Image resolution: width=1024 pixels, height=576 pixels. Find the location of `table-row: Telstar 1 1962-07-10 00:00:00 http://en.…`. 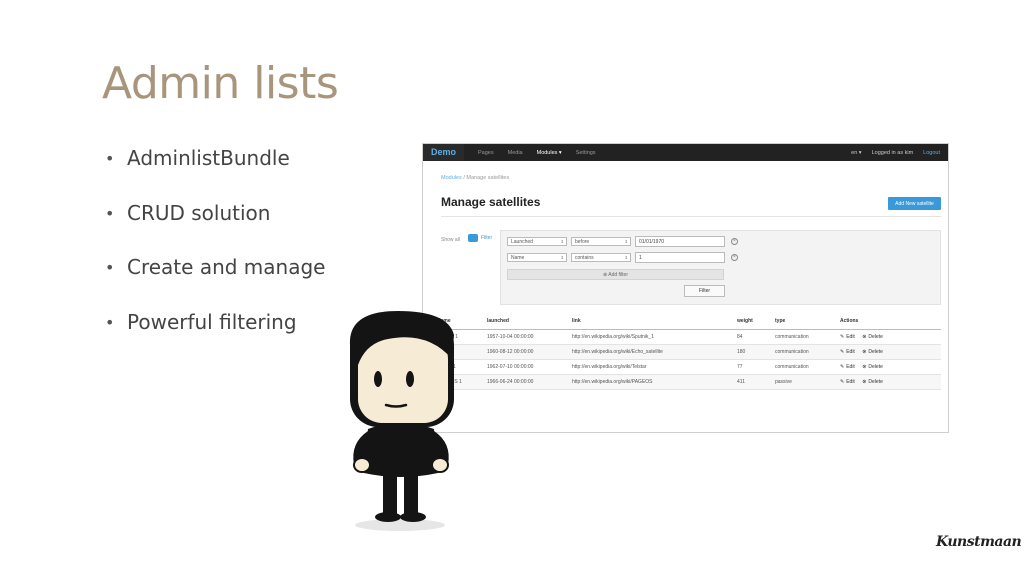

table-row: Telstar 1 1962-07-10 00:00:00 http://en.… is located at coordinates (687, 367).